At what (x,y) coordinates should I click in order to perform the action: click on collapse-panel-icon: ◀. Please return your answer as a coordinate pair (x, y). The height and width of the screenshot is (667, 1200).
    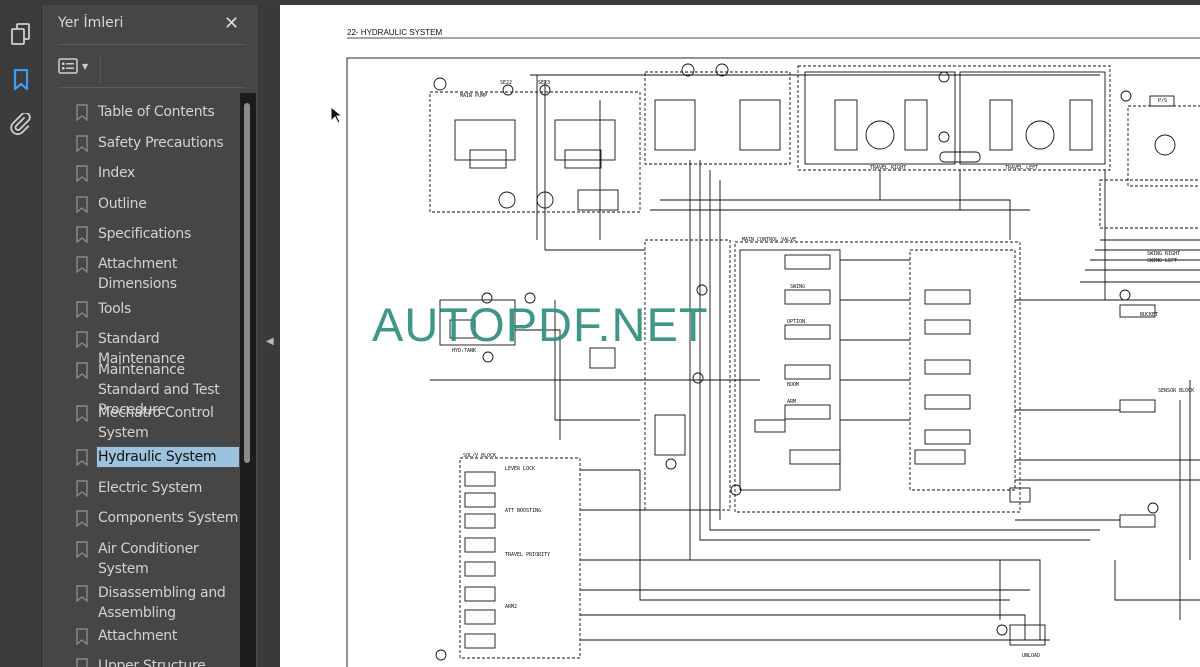
    Looking at the image, I should click on (270, 341).